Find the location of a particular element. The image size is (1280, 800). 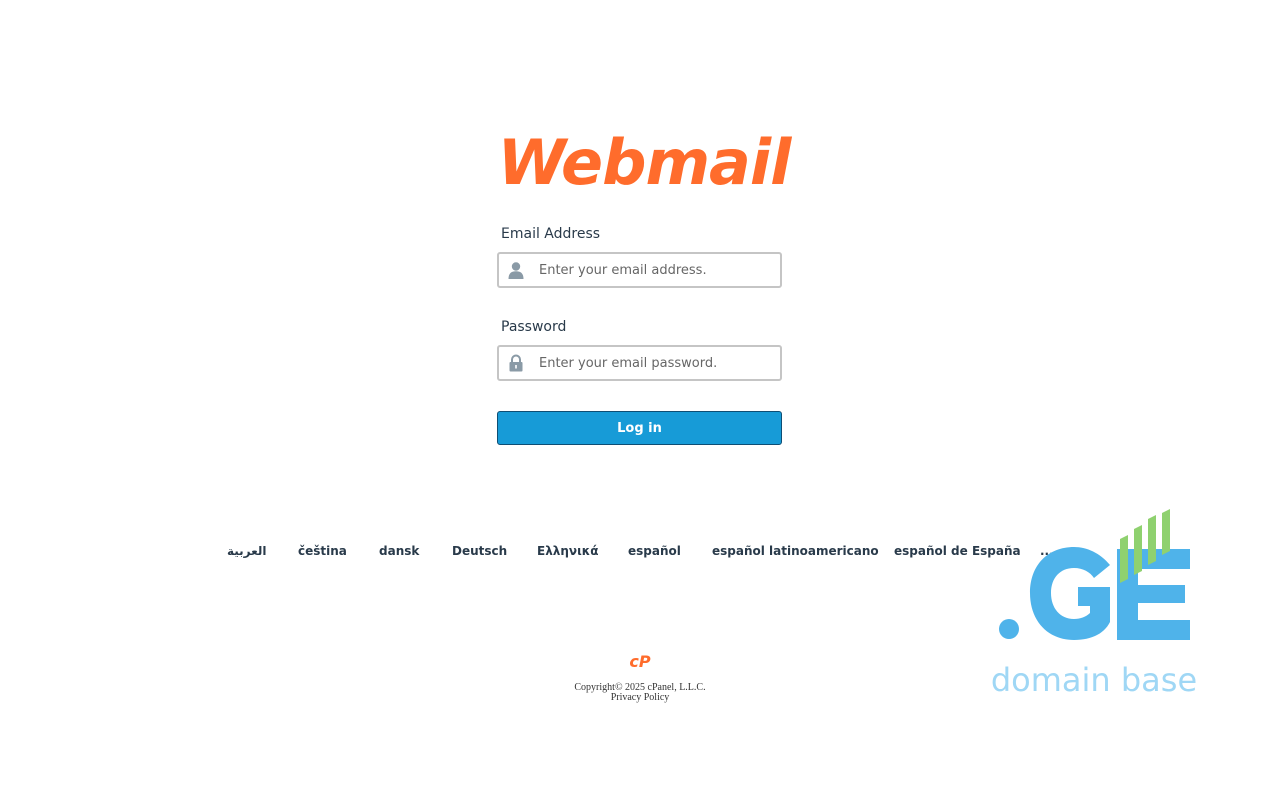

email-input is located at coordinates (657, 270).